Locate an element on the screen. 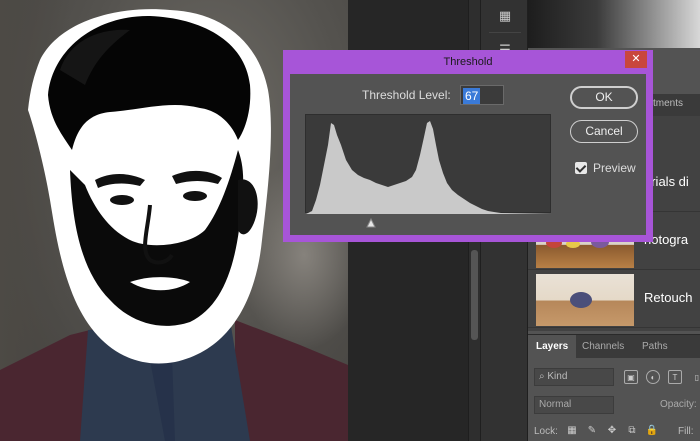 This screenshot has height=441, width=700. lock-paint-icon: ✎ is located at coordinates (592, 430).